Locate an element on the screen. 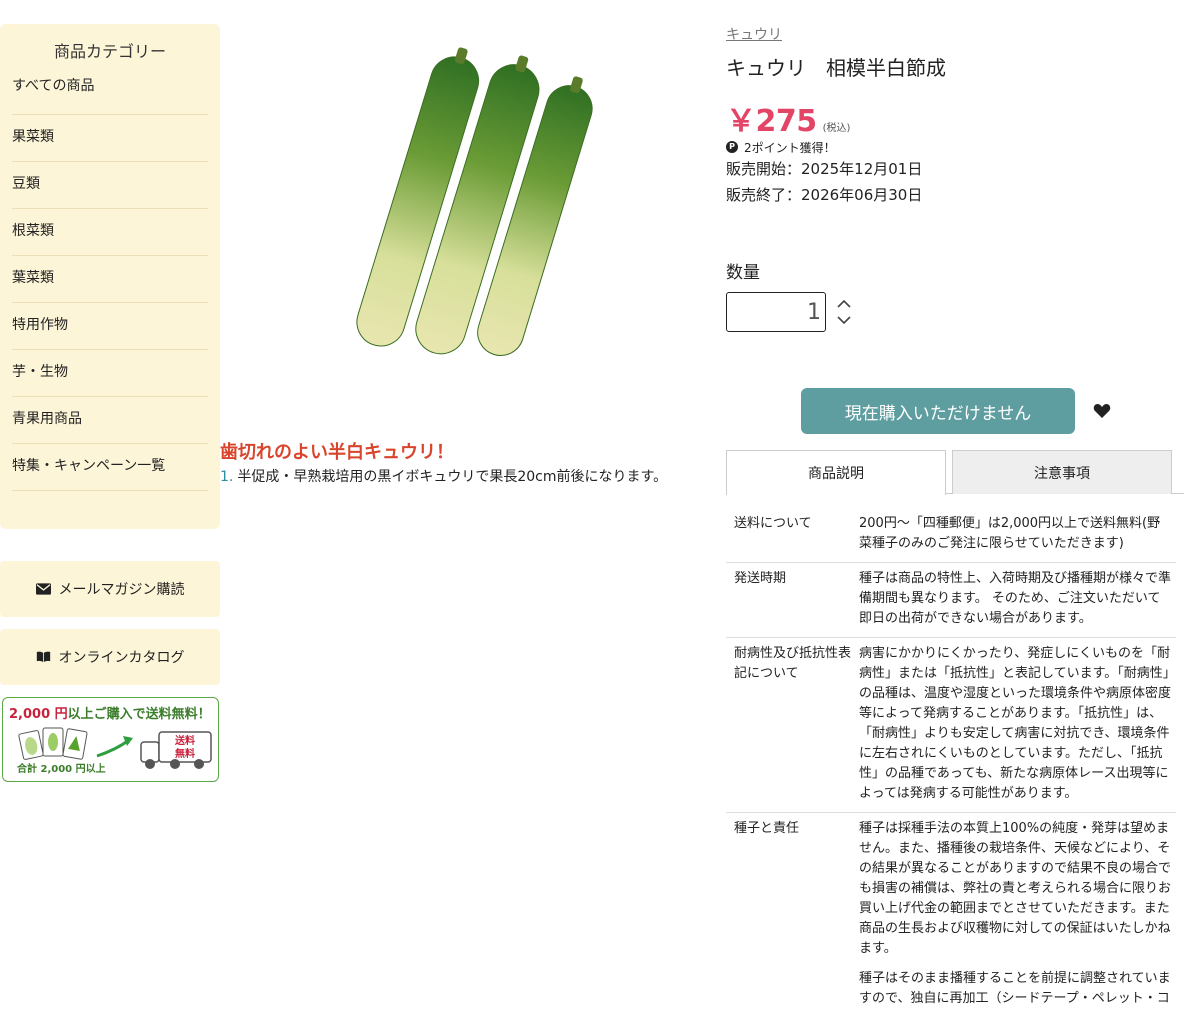  truck-label-shipping: 送料 is located at coordinates (184, 740).